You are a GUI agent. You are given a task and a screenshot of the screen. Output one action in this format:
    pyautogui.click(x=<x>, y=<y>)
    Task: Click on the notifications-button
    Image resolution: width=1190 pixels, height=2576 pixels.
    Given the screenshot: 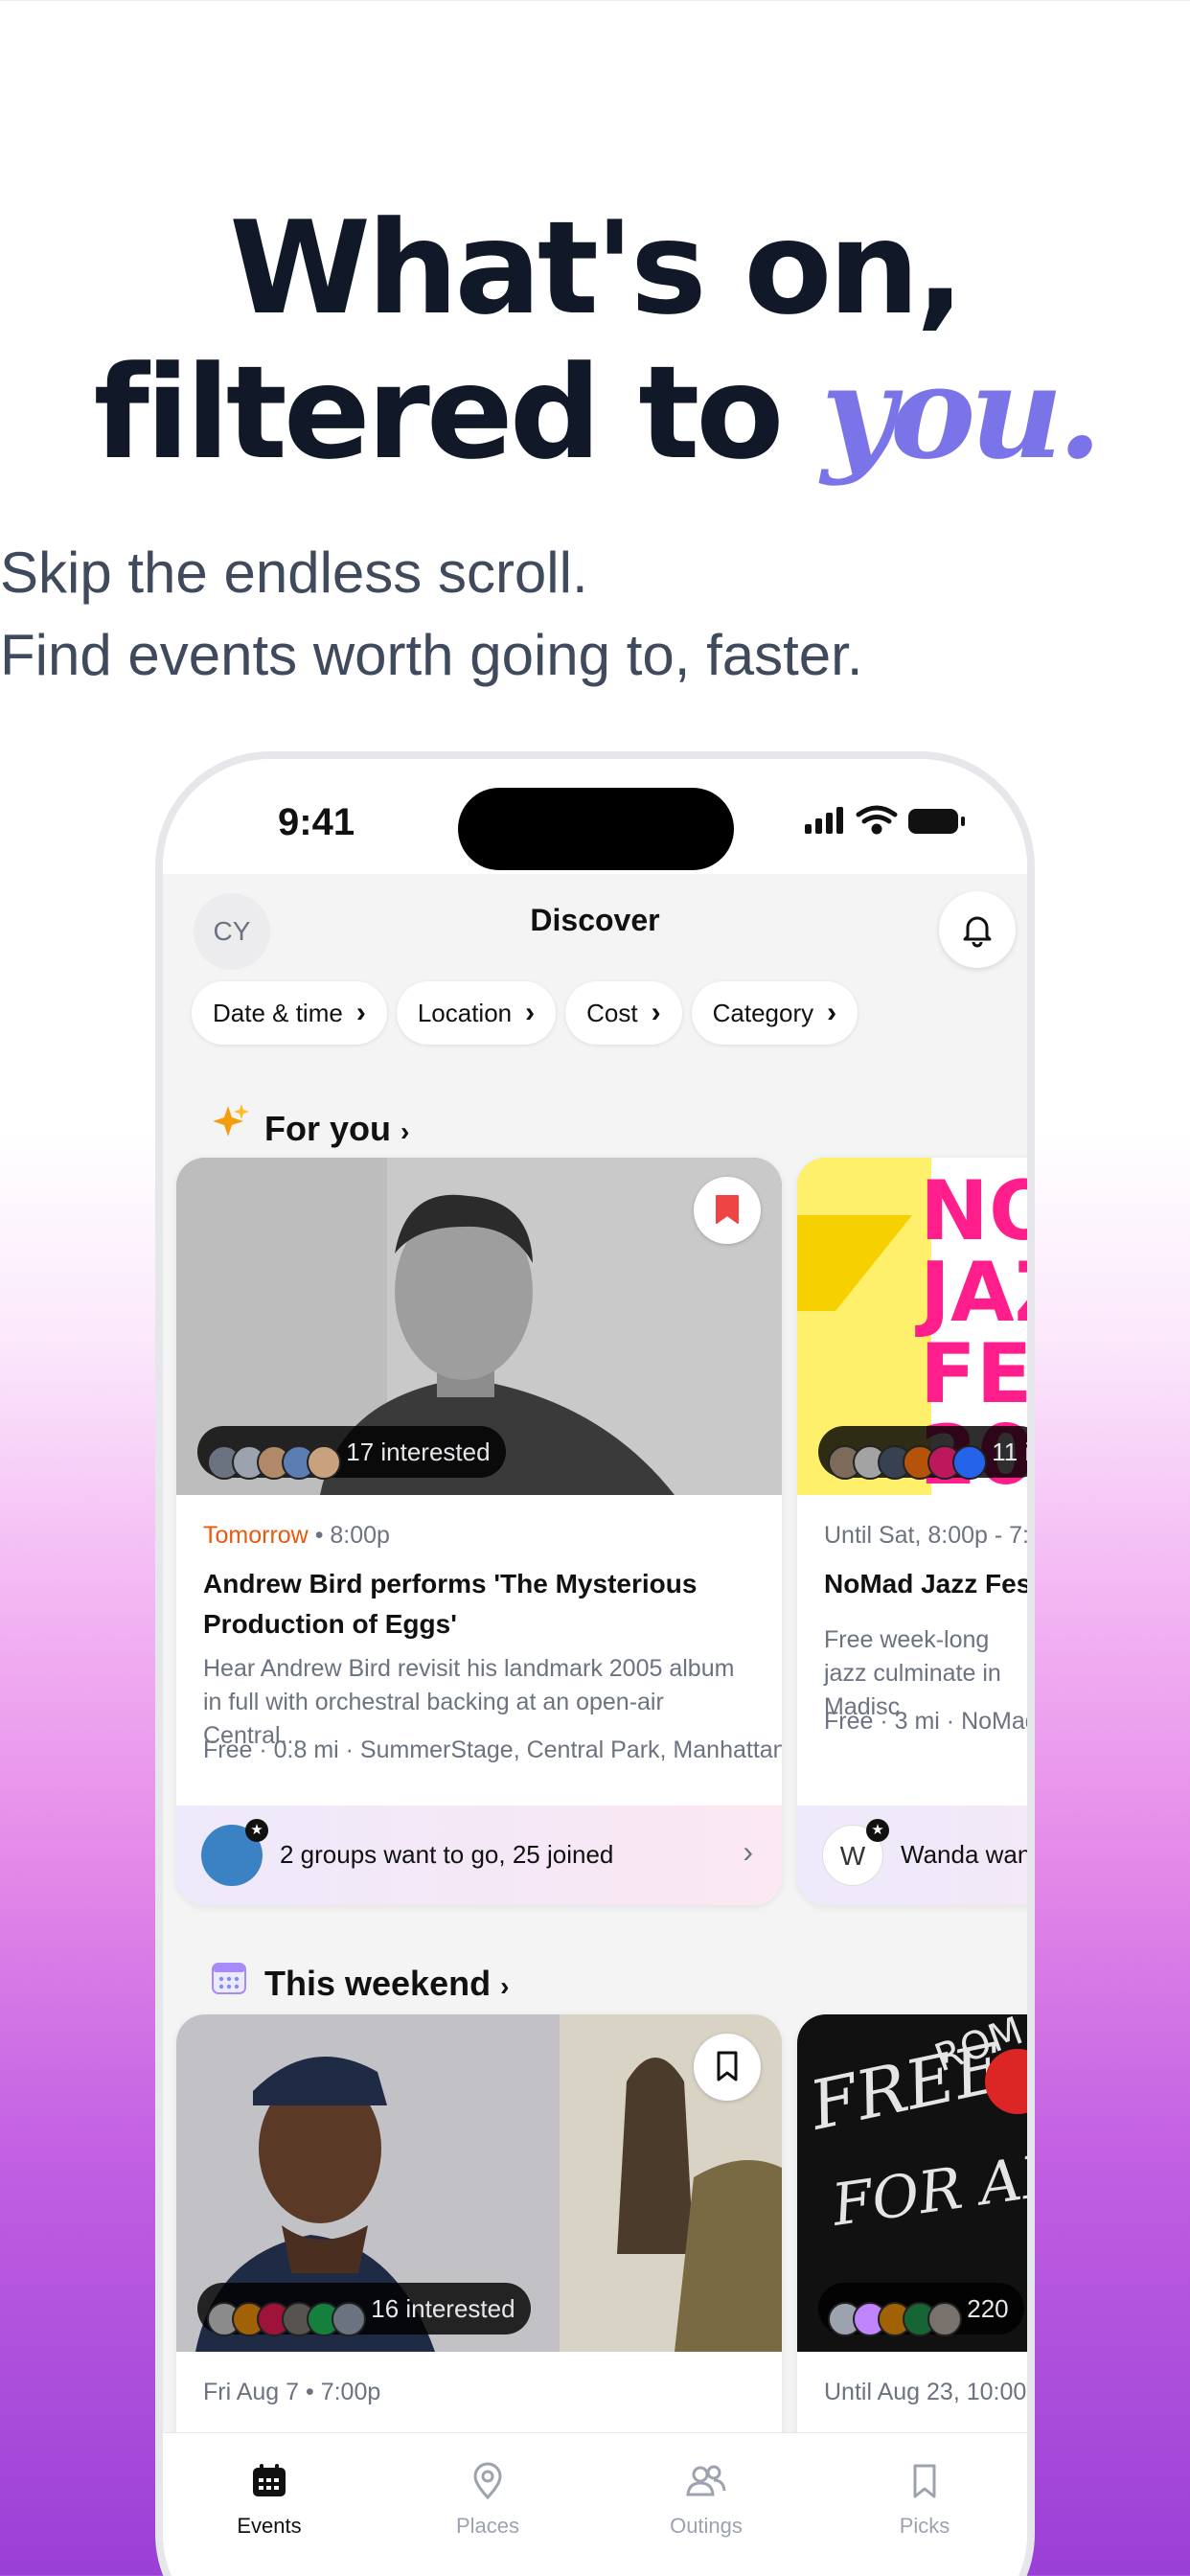 What is the action you would take?
    pyautogui.click(x=978, y=929)
    